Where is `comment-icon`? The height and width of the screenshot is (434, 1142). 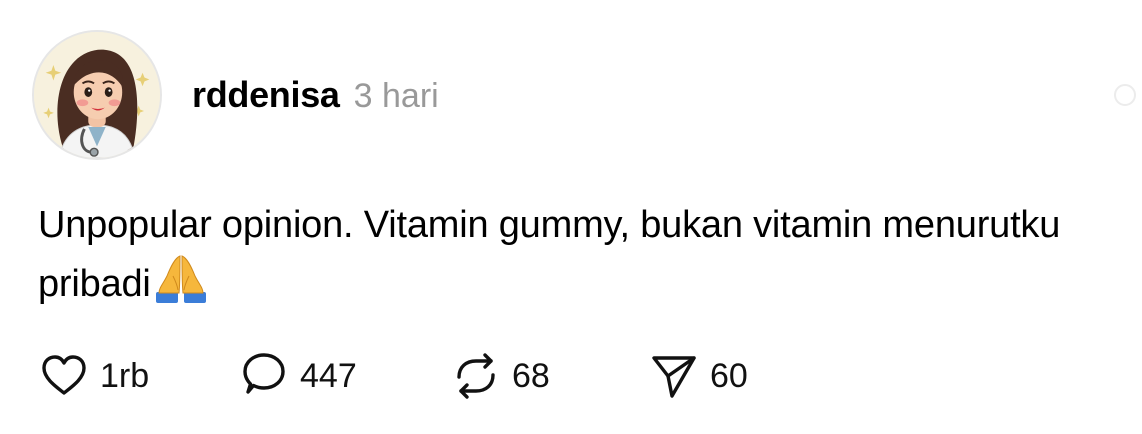 comment-icon is located at coordinates (264, 373).